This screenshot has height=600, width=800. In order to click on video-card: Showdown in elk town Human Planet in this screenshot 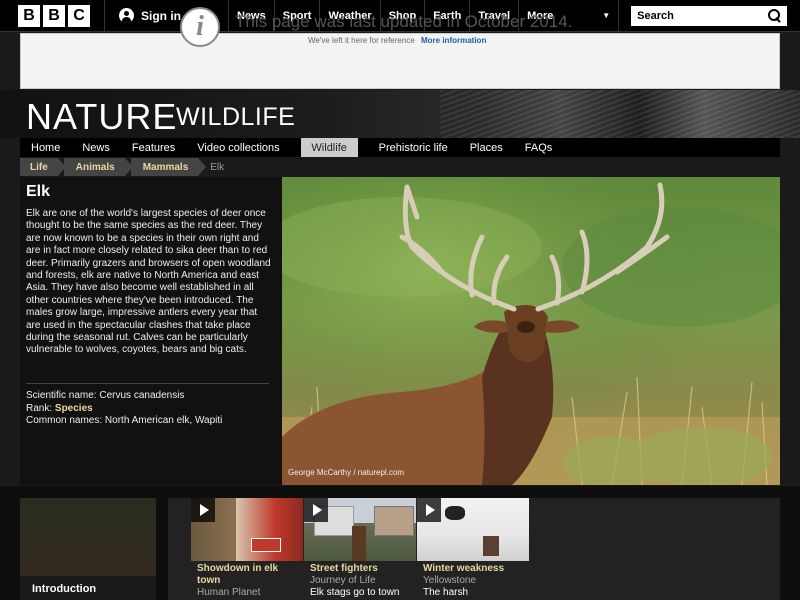, I will do `click(247, 548)`.